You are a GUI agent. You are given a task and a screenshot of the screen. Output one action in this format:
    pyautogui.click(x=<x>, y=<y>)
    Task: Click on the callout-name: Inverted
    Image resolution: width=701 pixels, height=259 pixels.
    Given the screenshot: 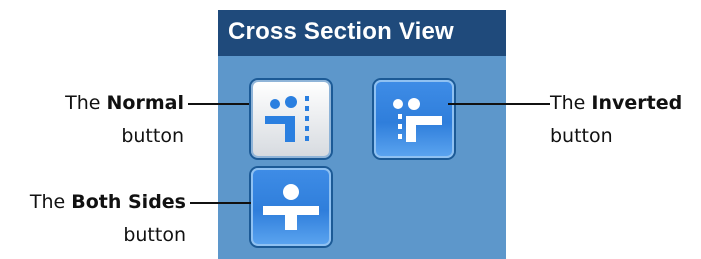 What is the action you would take?
    pyautogui.click(x=637, y=103)
    